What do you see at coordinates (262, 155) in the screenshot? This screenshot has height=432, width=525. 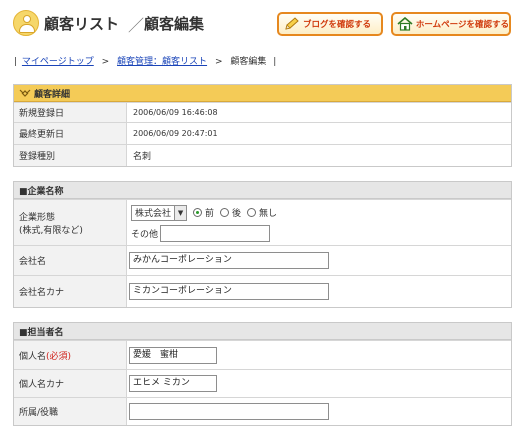 I see `detail-row-type: 登録種別 名刺` at bounding box center [262, 155].